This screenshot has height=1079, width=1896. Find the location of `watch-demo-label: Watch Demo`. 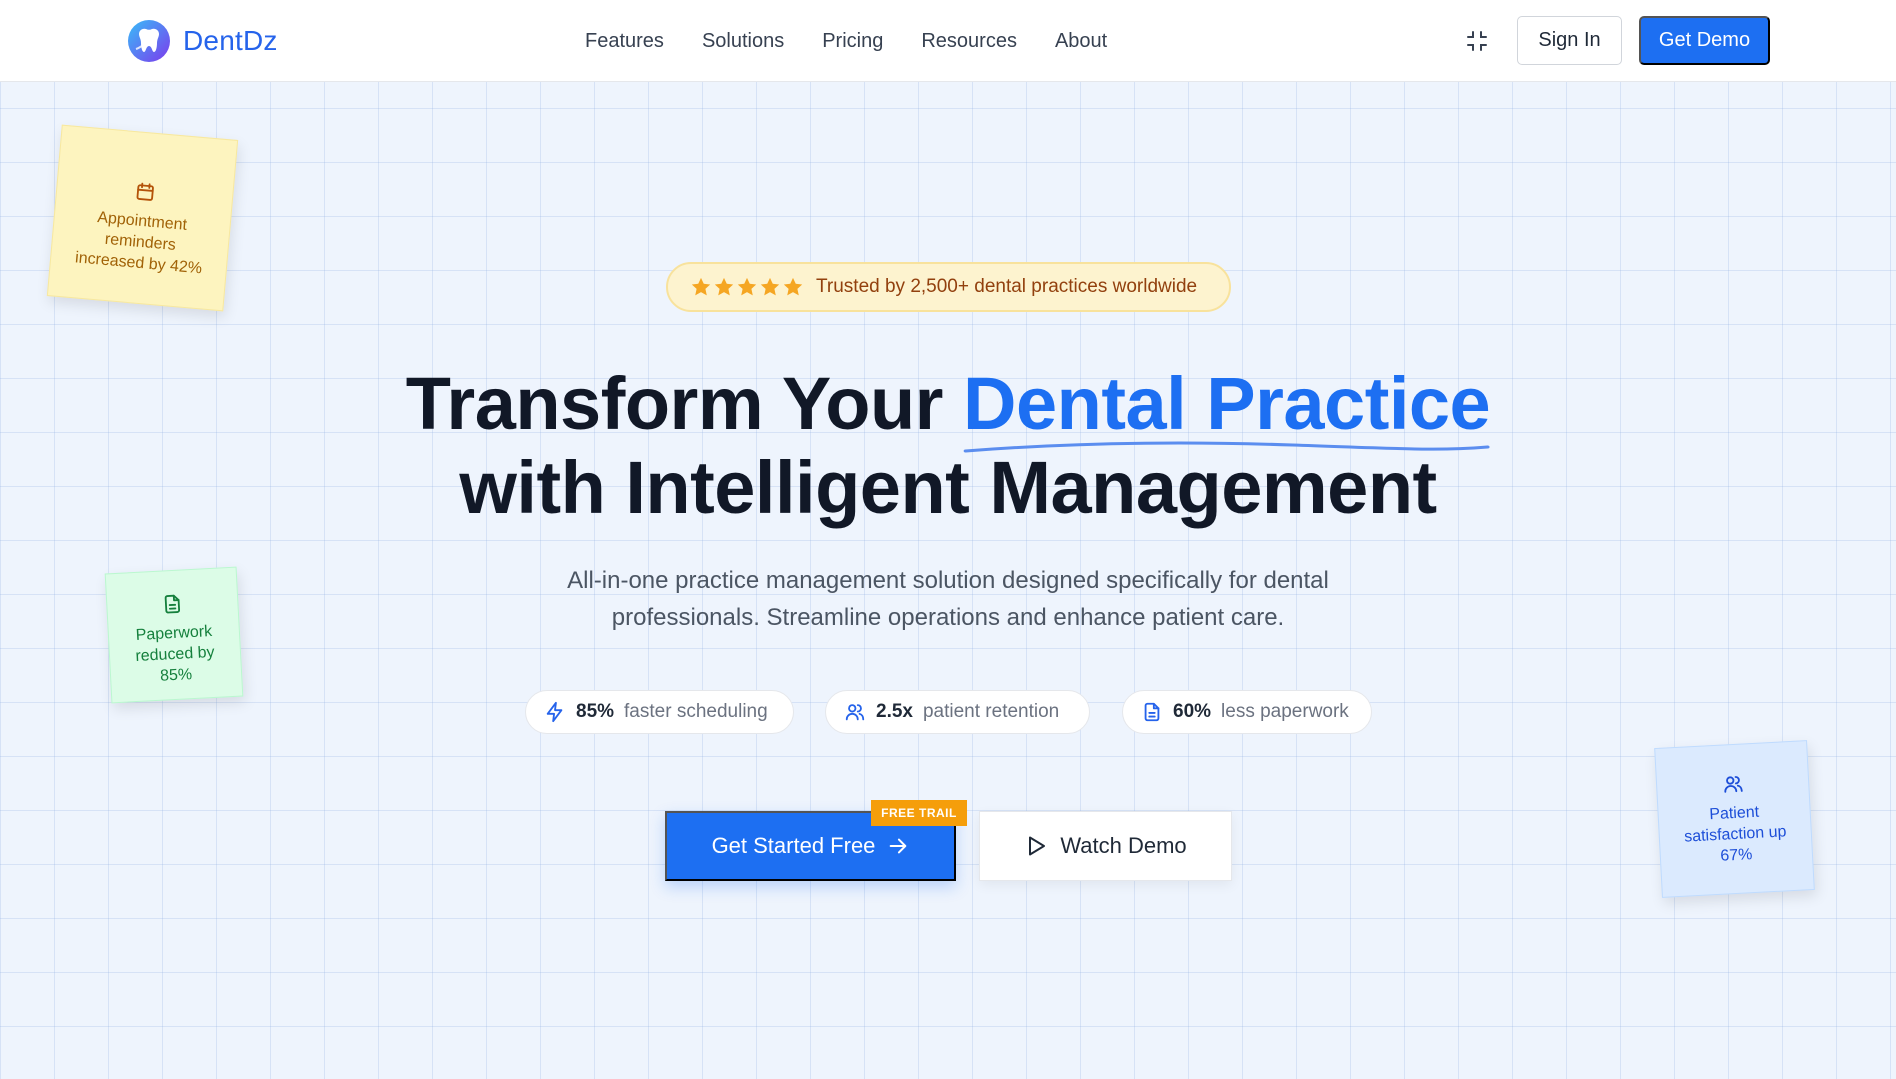

watch-demo-label: Watch Demo is located at coordinates (1123, 845).